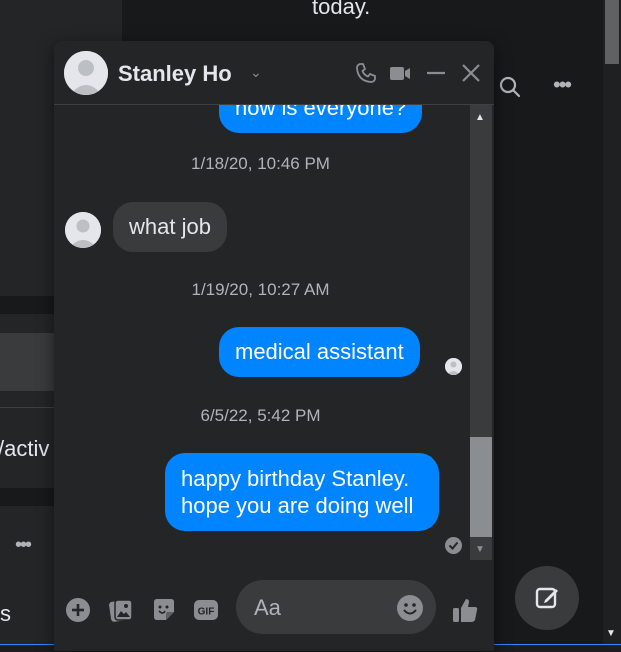 Image resolution: width=621 pixels, height=652 pixels. I want to click on search-icon, so click(510, 87).